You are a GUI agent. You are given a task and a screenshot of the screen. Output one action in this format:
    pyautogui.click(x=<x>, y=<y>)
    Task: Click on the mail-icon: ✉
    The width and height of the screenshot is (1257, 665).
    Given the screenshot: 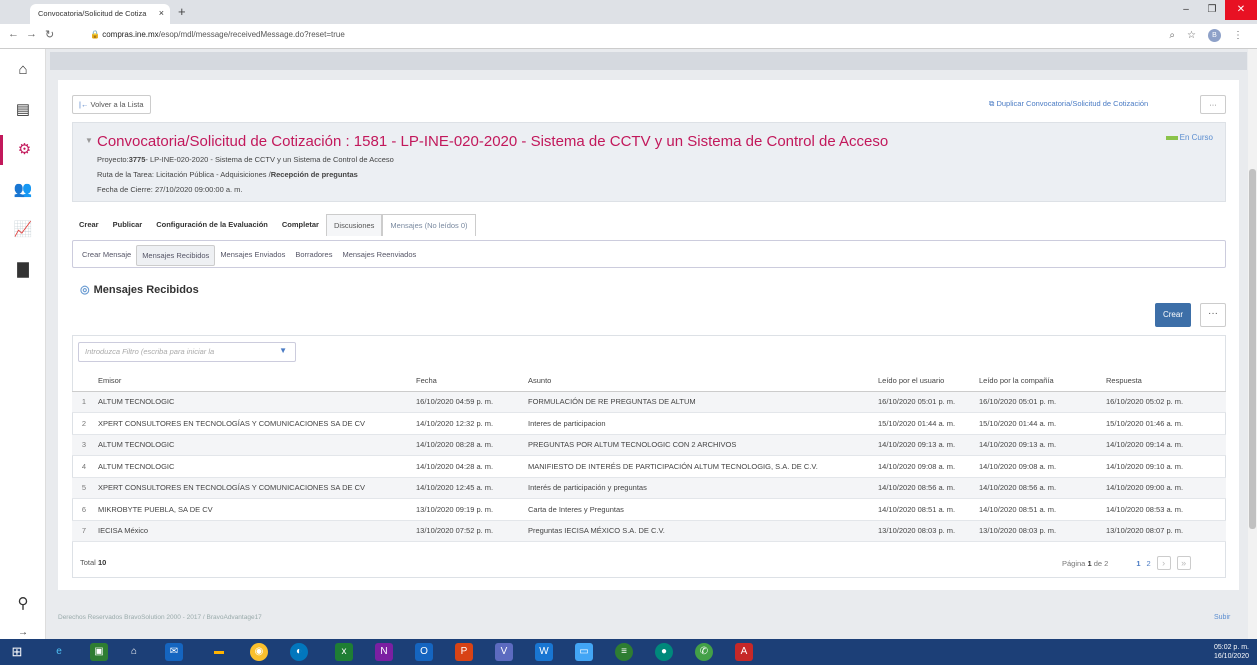 What is the action you would take?
    pyautogui.click(x=174, y=652)
    